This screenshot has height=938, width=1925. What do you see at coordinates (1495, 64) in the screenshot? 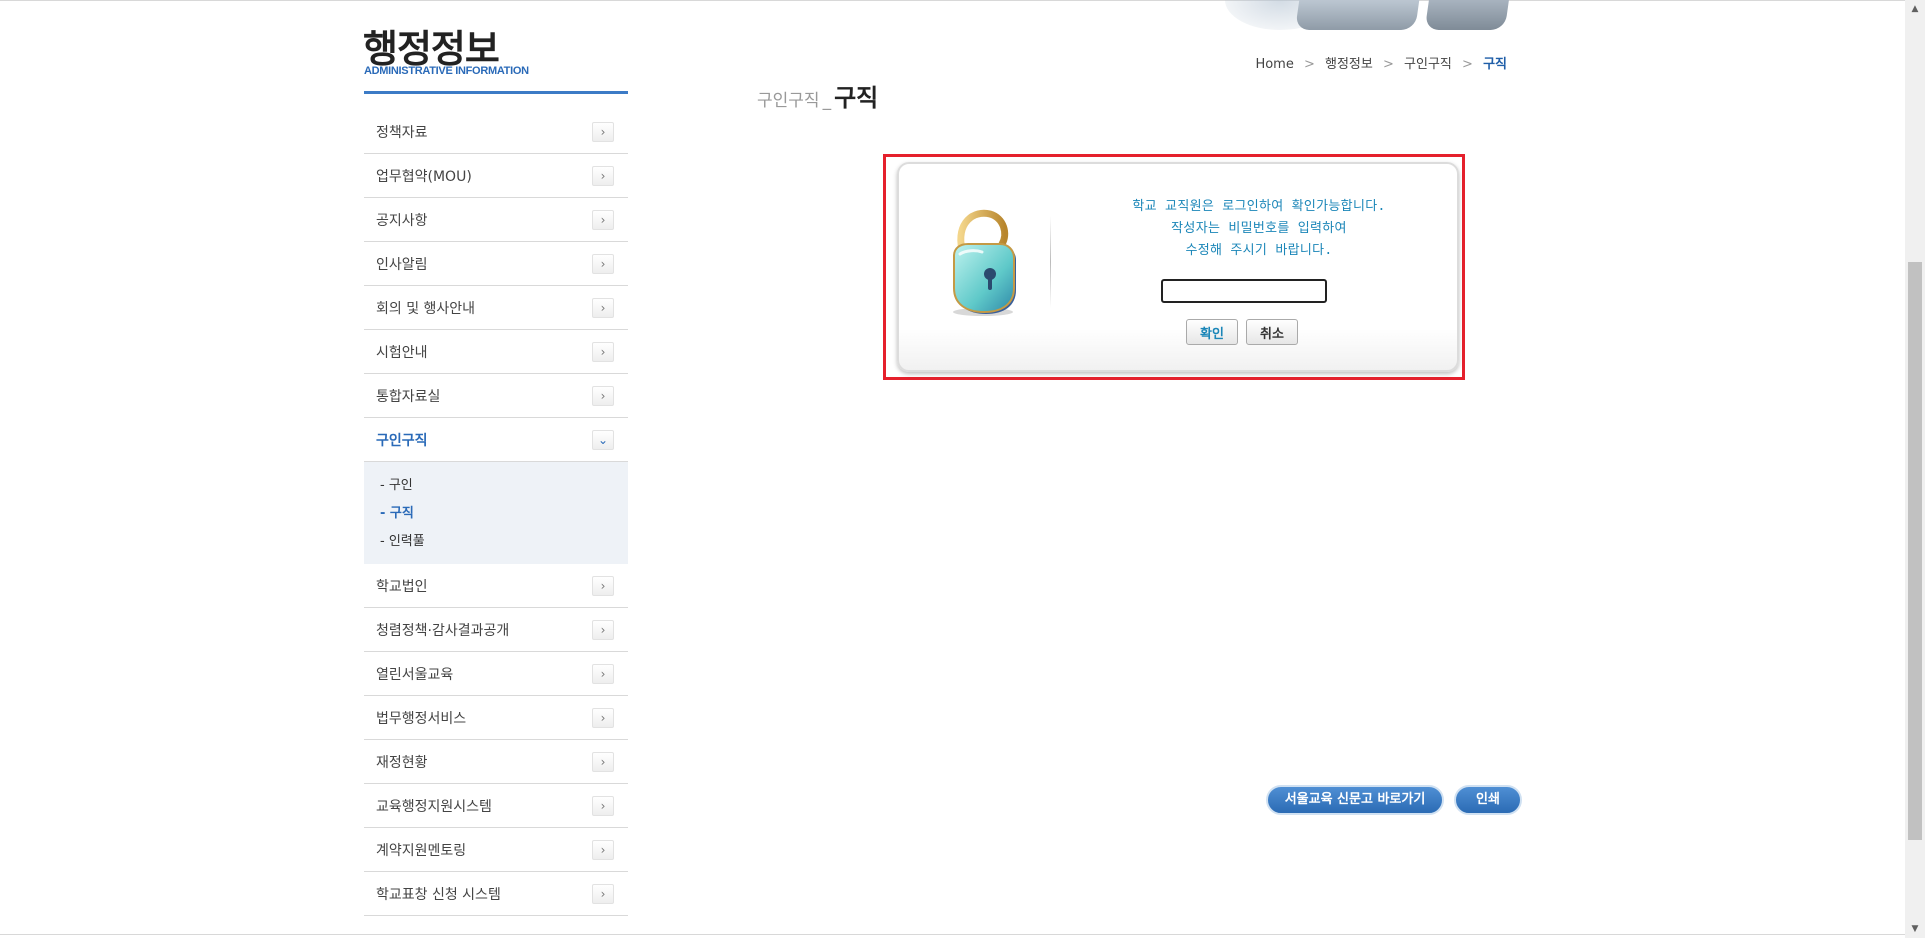
I see `breadcrumb-current: 구직` at bounding box center [1495, 64].